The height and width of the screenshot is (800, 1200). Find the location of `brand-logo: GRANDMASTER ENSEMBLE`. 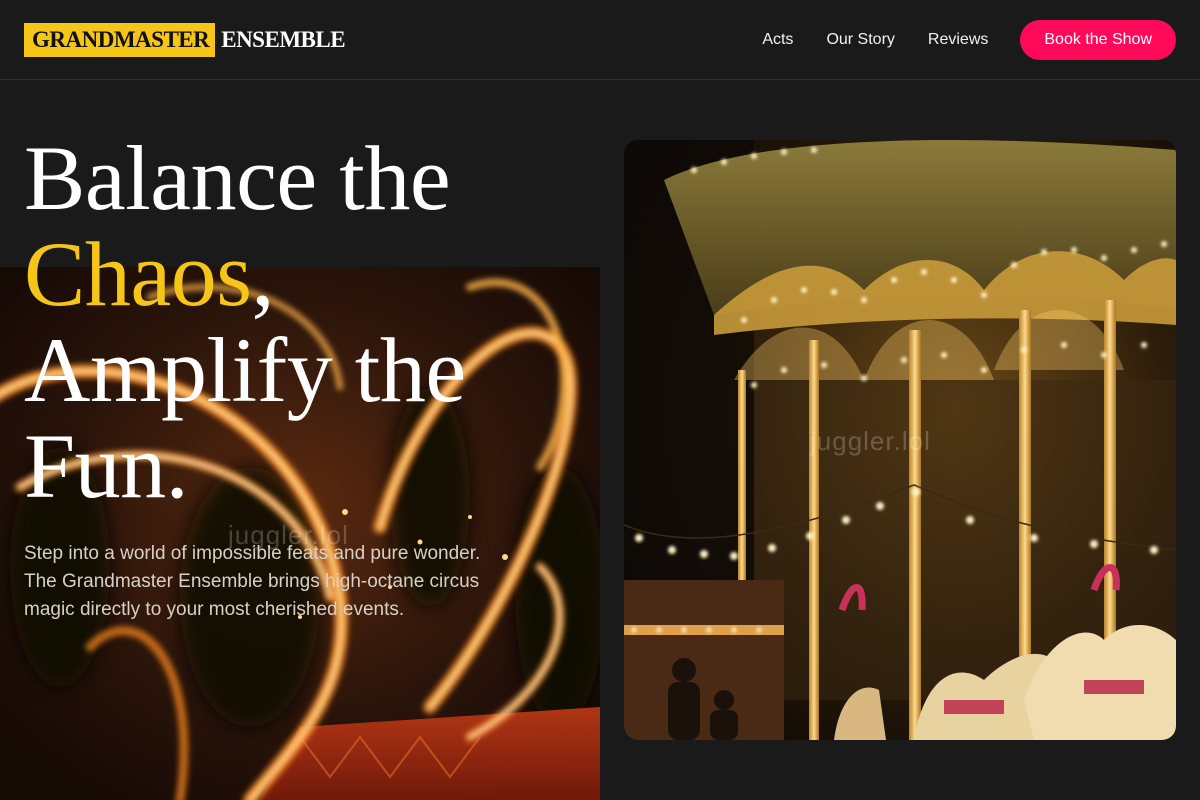

brand-logo: GRANDMASTER ENSEMBLE is located at coordinates (185, 40).